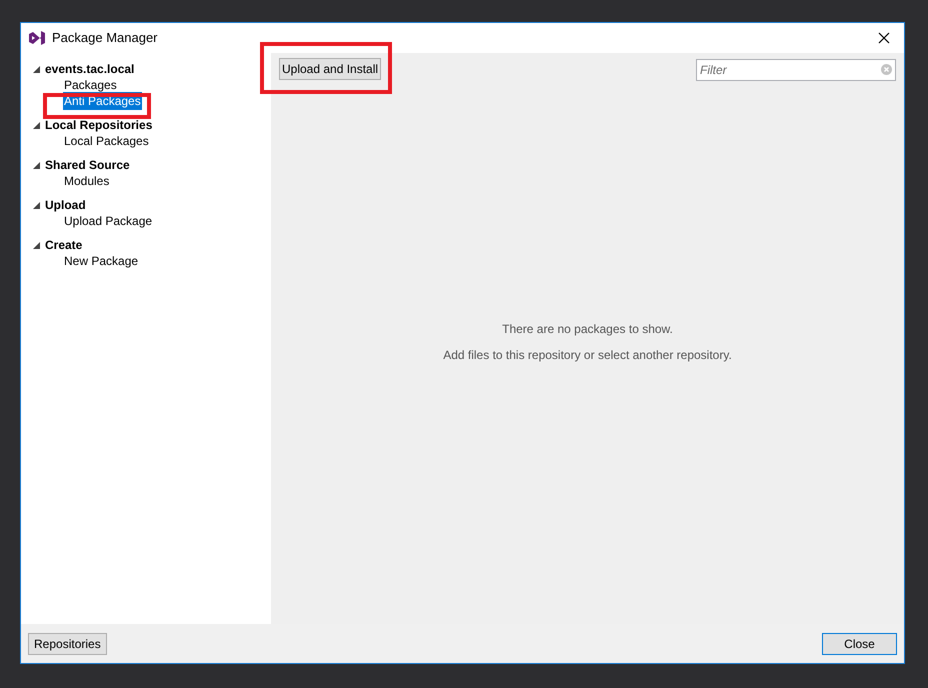  What do you see at coordinates (108, 221) in the screenshot?
I see `tree-item: Upload Package` at bounding box center [108, 221].